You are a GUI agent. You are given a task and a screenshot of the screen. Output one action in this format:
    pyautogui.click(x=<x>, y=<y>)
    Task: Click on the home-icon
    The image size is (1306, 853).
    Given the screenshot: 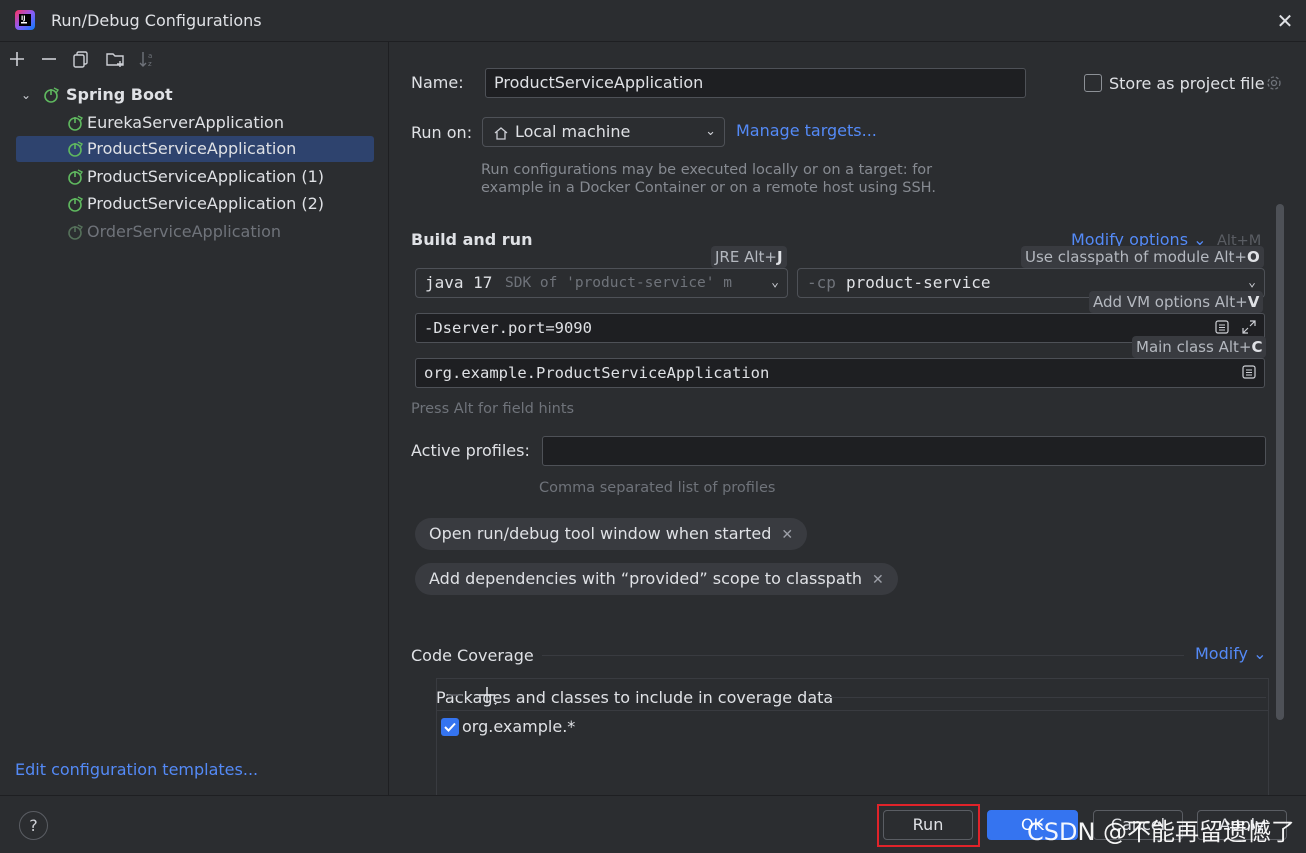 What is the action you would take?
    pyautogui.click(x=501, y=133)
    